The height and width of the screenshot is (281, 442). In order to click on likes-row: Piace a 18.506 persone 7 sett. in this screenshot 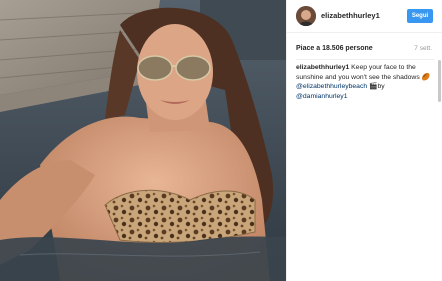, I will do `click(366, 50)`.